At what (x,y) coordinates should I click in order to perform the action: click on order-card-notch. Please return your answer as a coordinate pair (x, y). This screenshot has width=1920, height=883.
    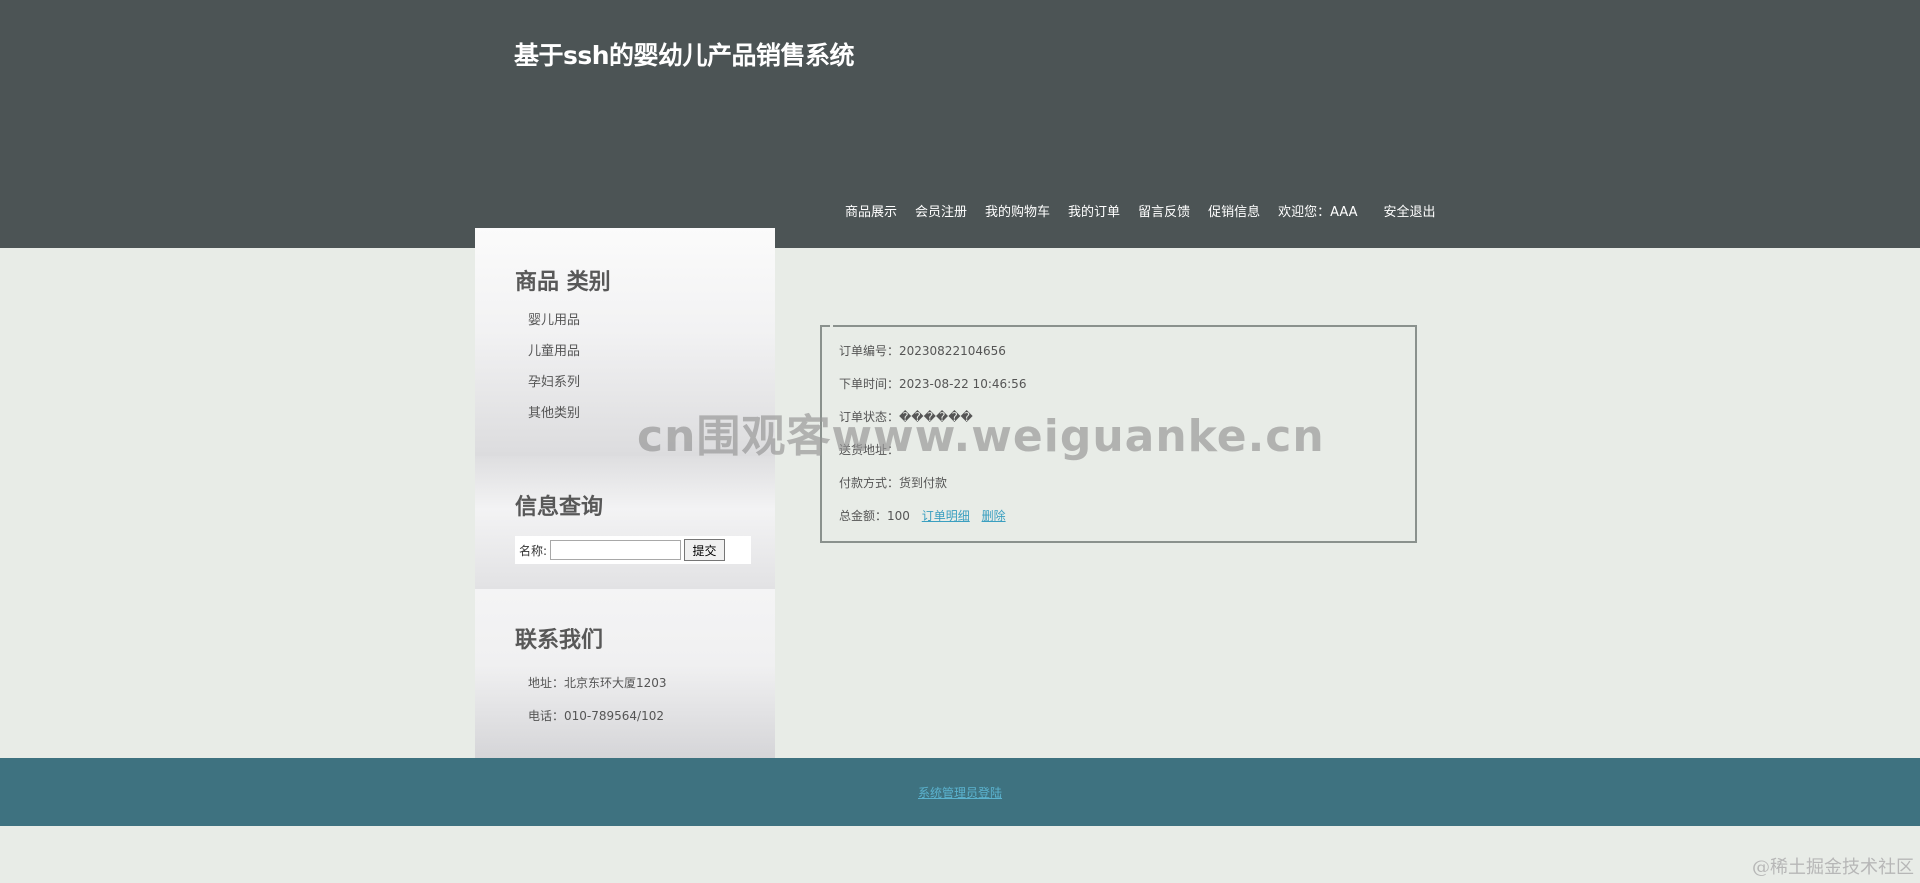
    Looking at the image, I should click on (831, 326).